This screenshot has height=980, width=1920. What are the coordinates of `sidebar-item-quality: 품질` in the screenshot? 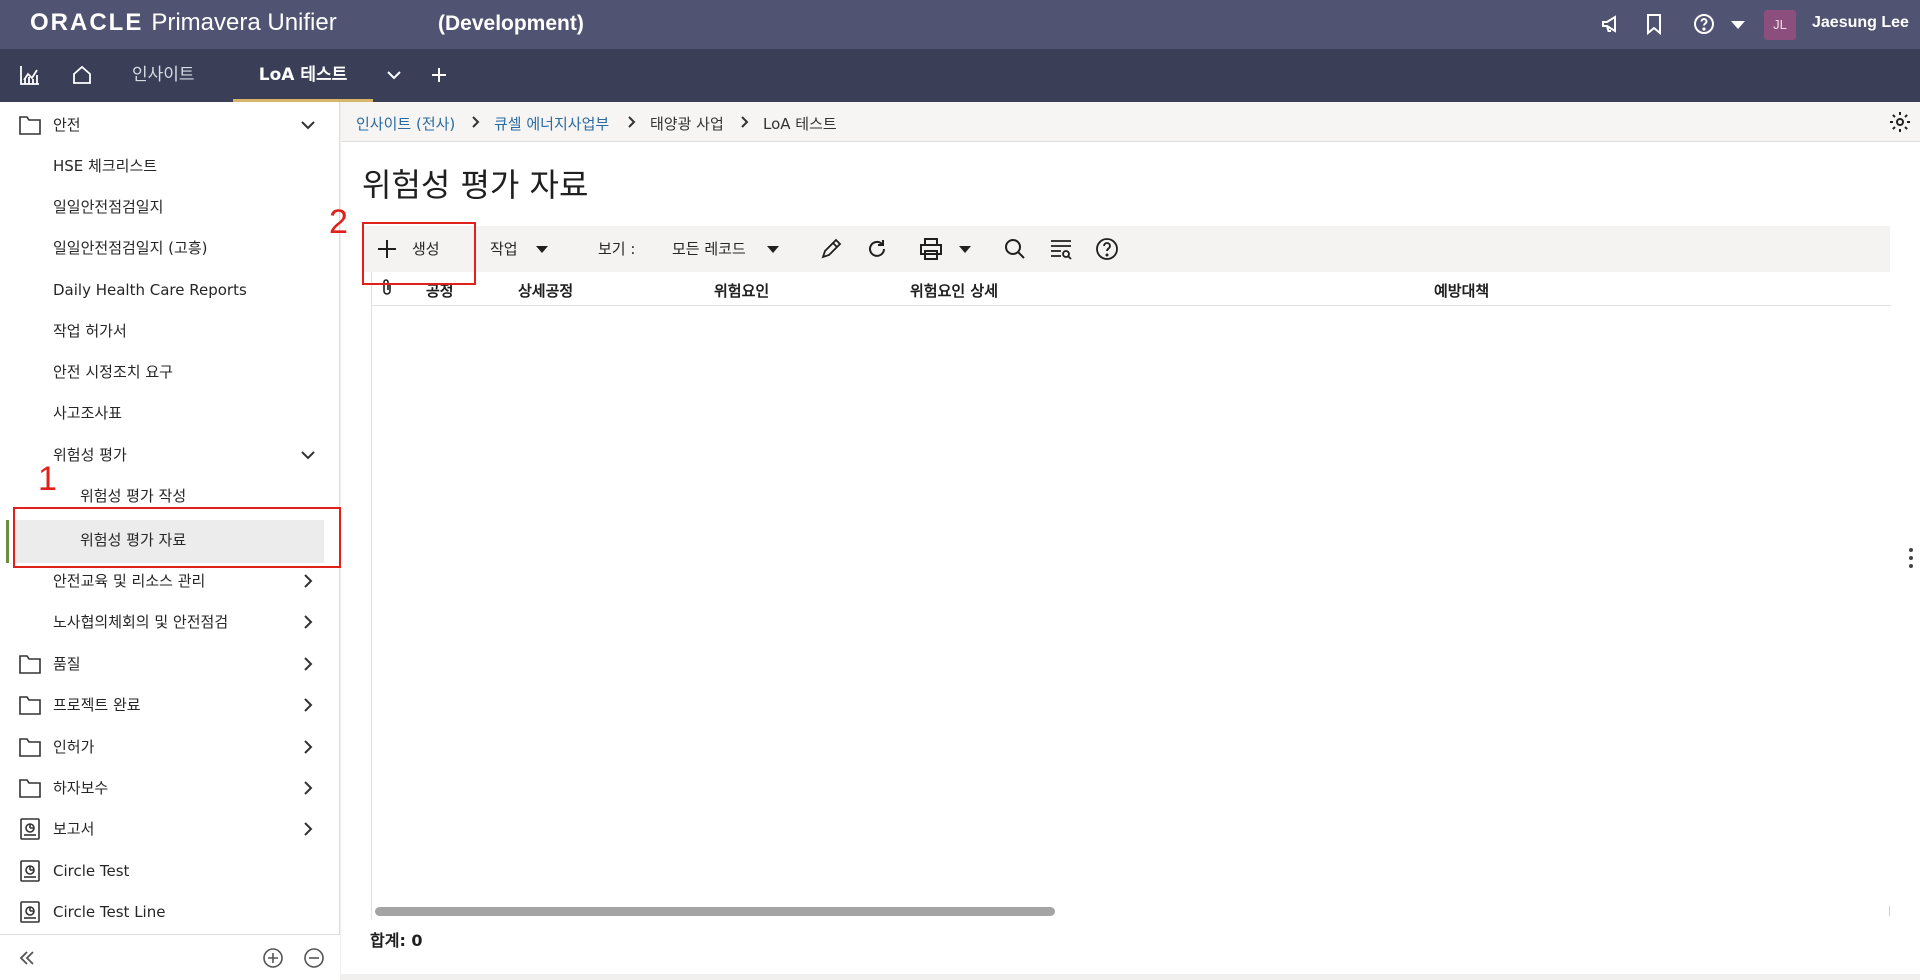 It's located at (170, 664).